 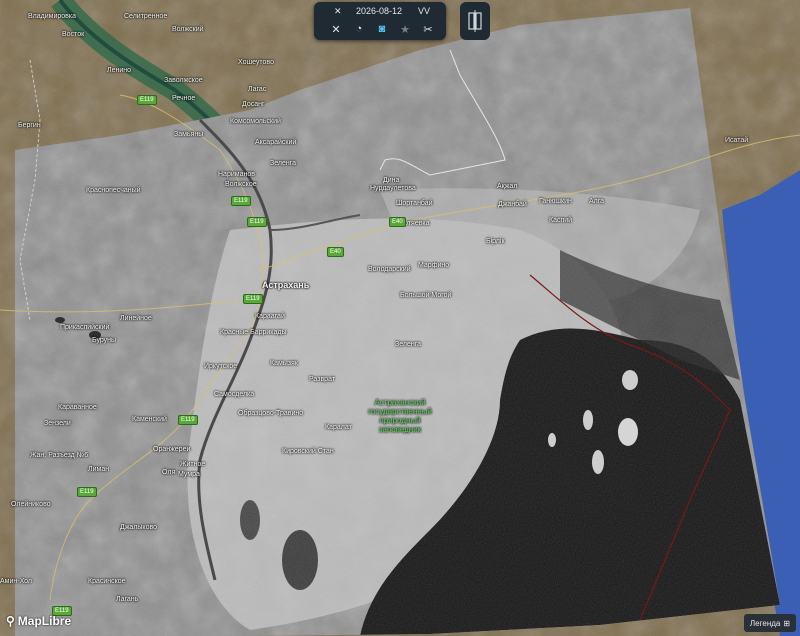 I want to click on star-icon: ★, so click(x=405, y=29).